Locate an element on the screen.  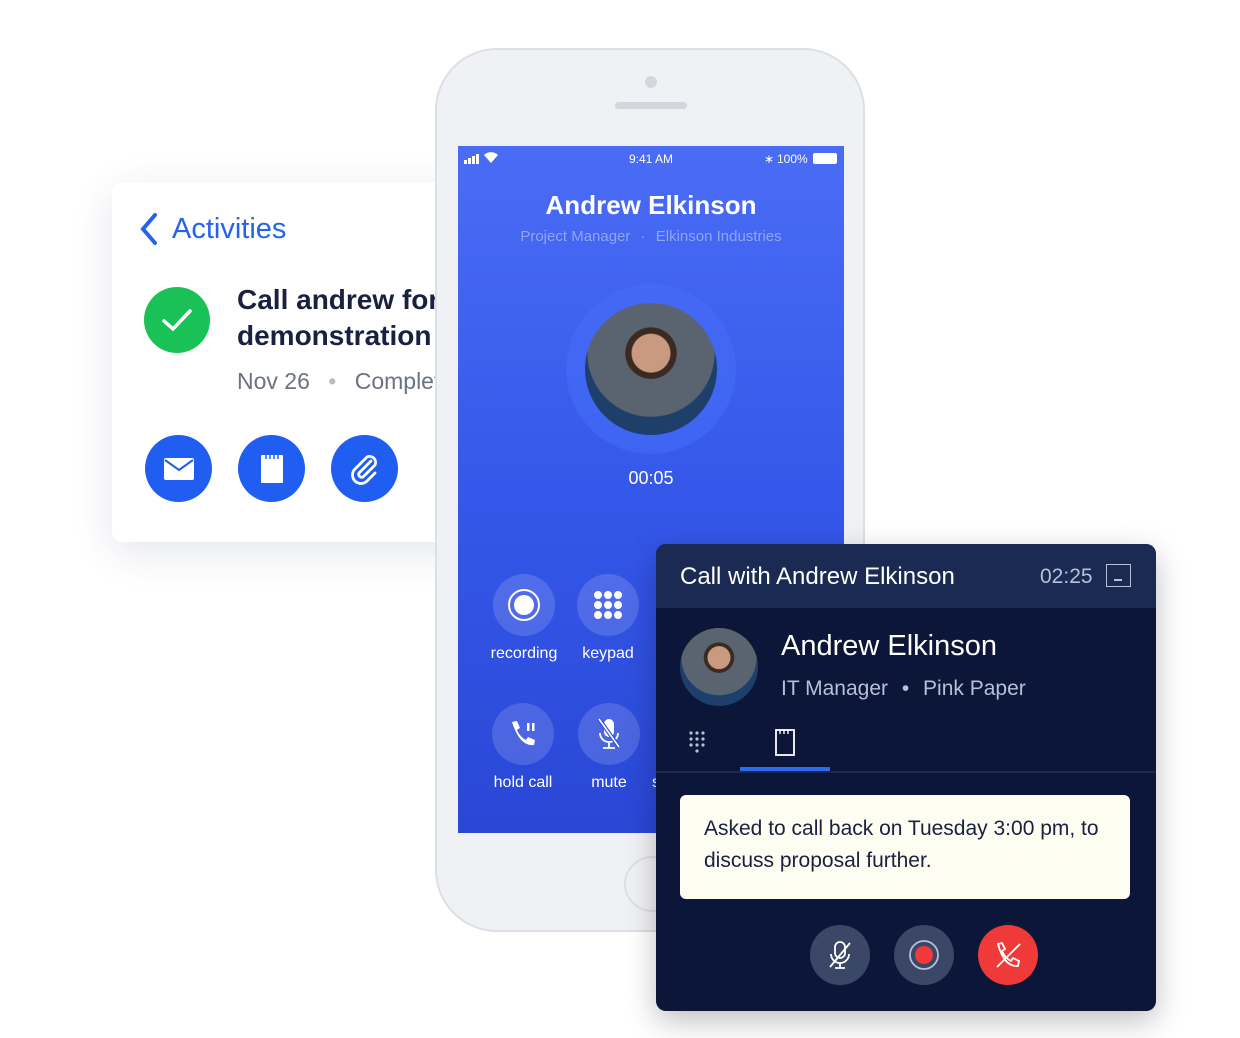
call-panel-header: Call with Andrew Elkinson 02:25 is located at coordinates (906, 576).